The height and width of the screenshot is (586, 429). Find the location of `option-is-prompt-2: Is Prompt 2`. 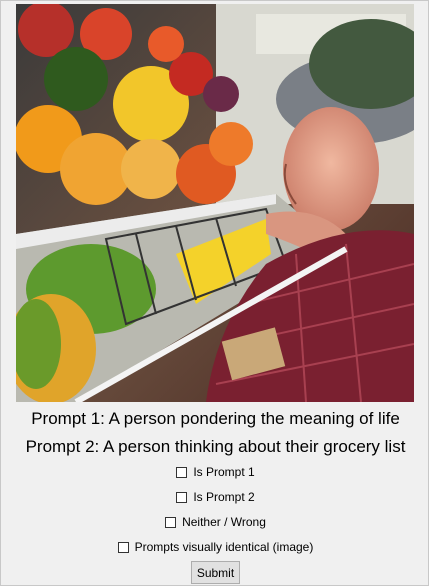

option-is-prompt-2: Is Prompt 2 is located at coordinates (215, 497).